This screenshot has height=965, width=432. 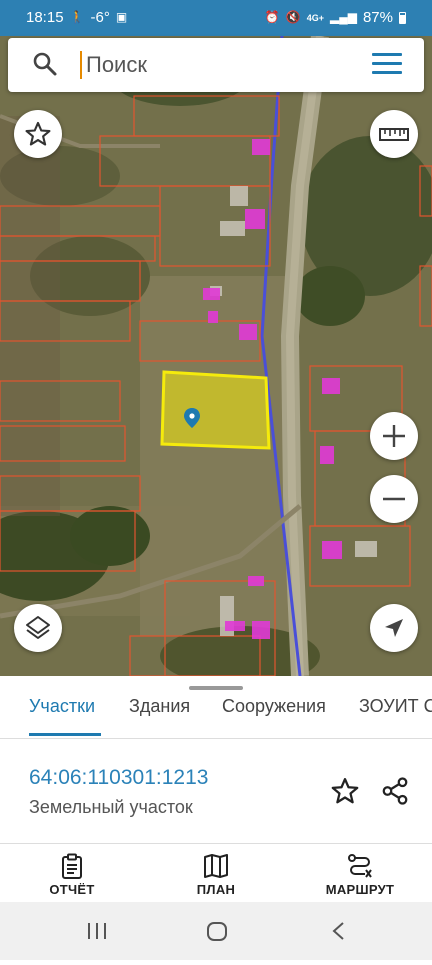 What do you see at coordinates (215, 410) in the screenshot?
I see `selected-parcel` at bounding box center [215, 410].